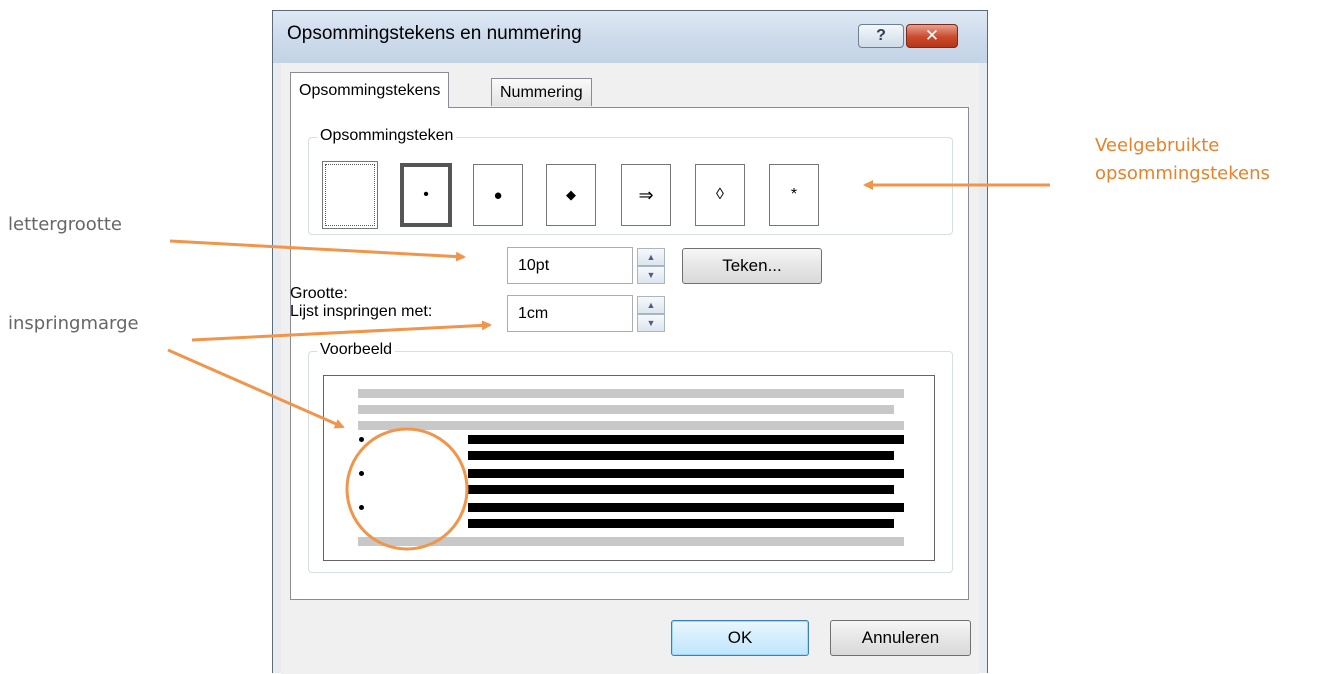 The image size is (1333, 674). I want to click on annotation-common-bullets-line1: Veelgebruikte, so click(1157, 145).